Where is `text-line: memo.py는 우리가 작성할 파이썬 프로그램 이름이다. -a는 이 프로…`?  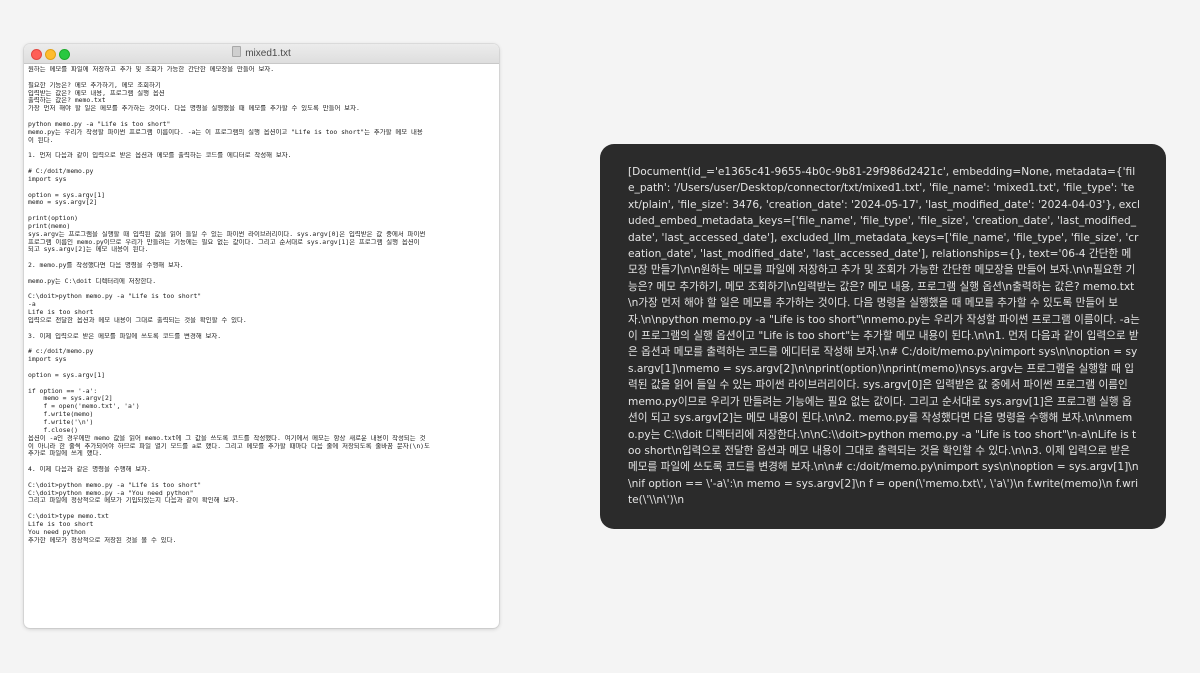 text-line: memo.py는 우리가 작성할 파이썬 프로그램 이름이다. -a는 이 프로… is located at coordinates (225, 132).